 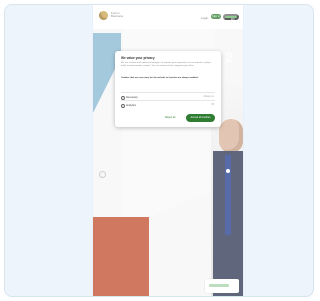 I want to click on cookie-option-label: Necessary, so click(x=132, y=97).